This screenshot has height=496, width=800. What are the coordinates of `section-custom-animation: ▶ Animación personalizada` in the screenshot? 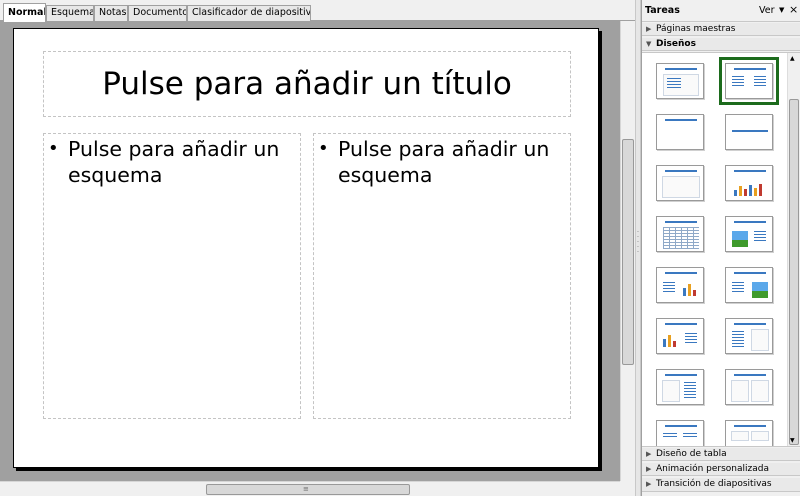 It's located at (721, 469).